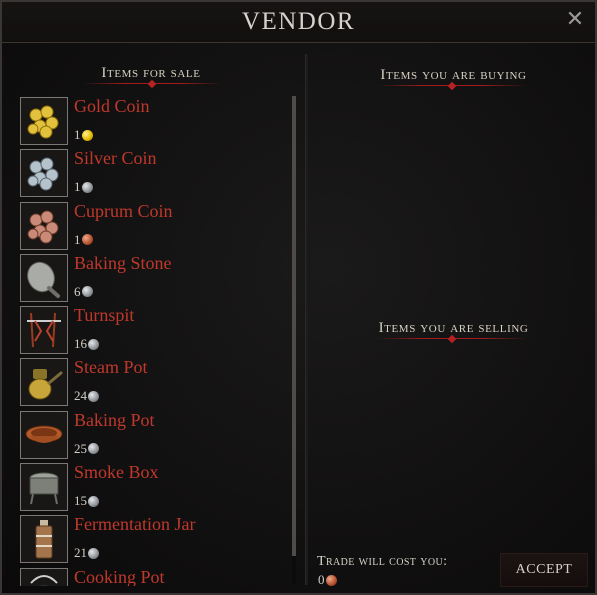 Image resolution: width=597 pixels, height=595 pixels. I want to click on item-list-scrollbar, so click(294, 340).